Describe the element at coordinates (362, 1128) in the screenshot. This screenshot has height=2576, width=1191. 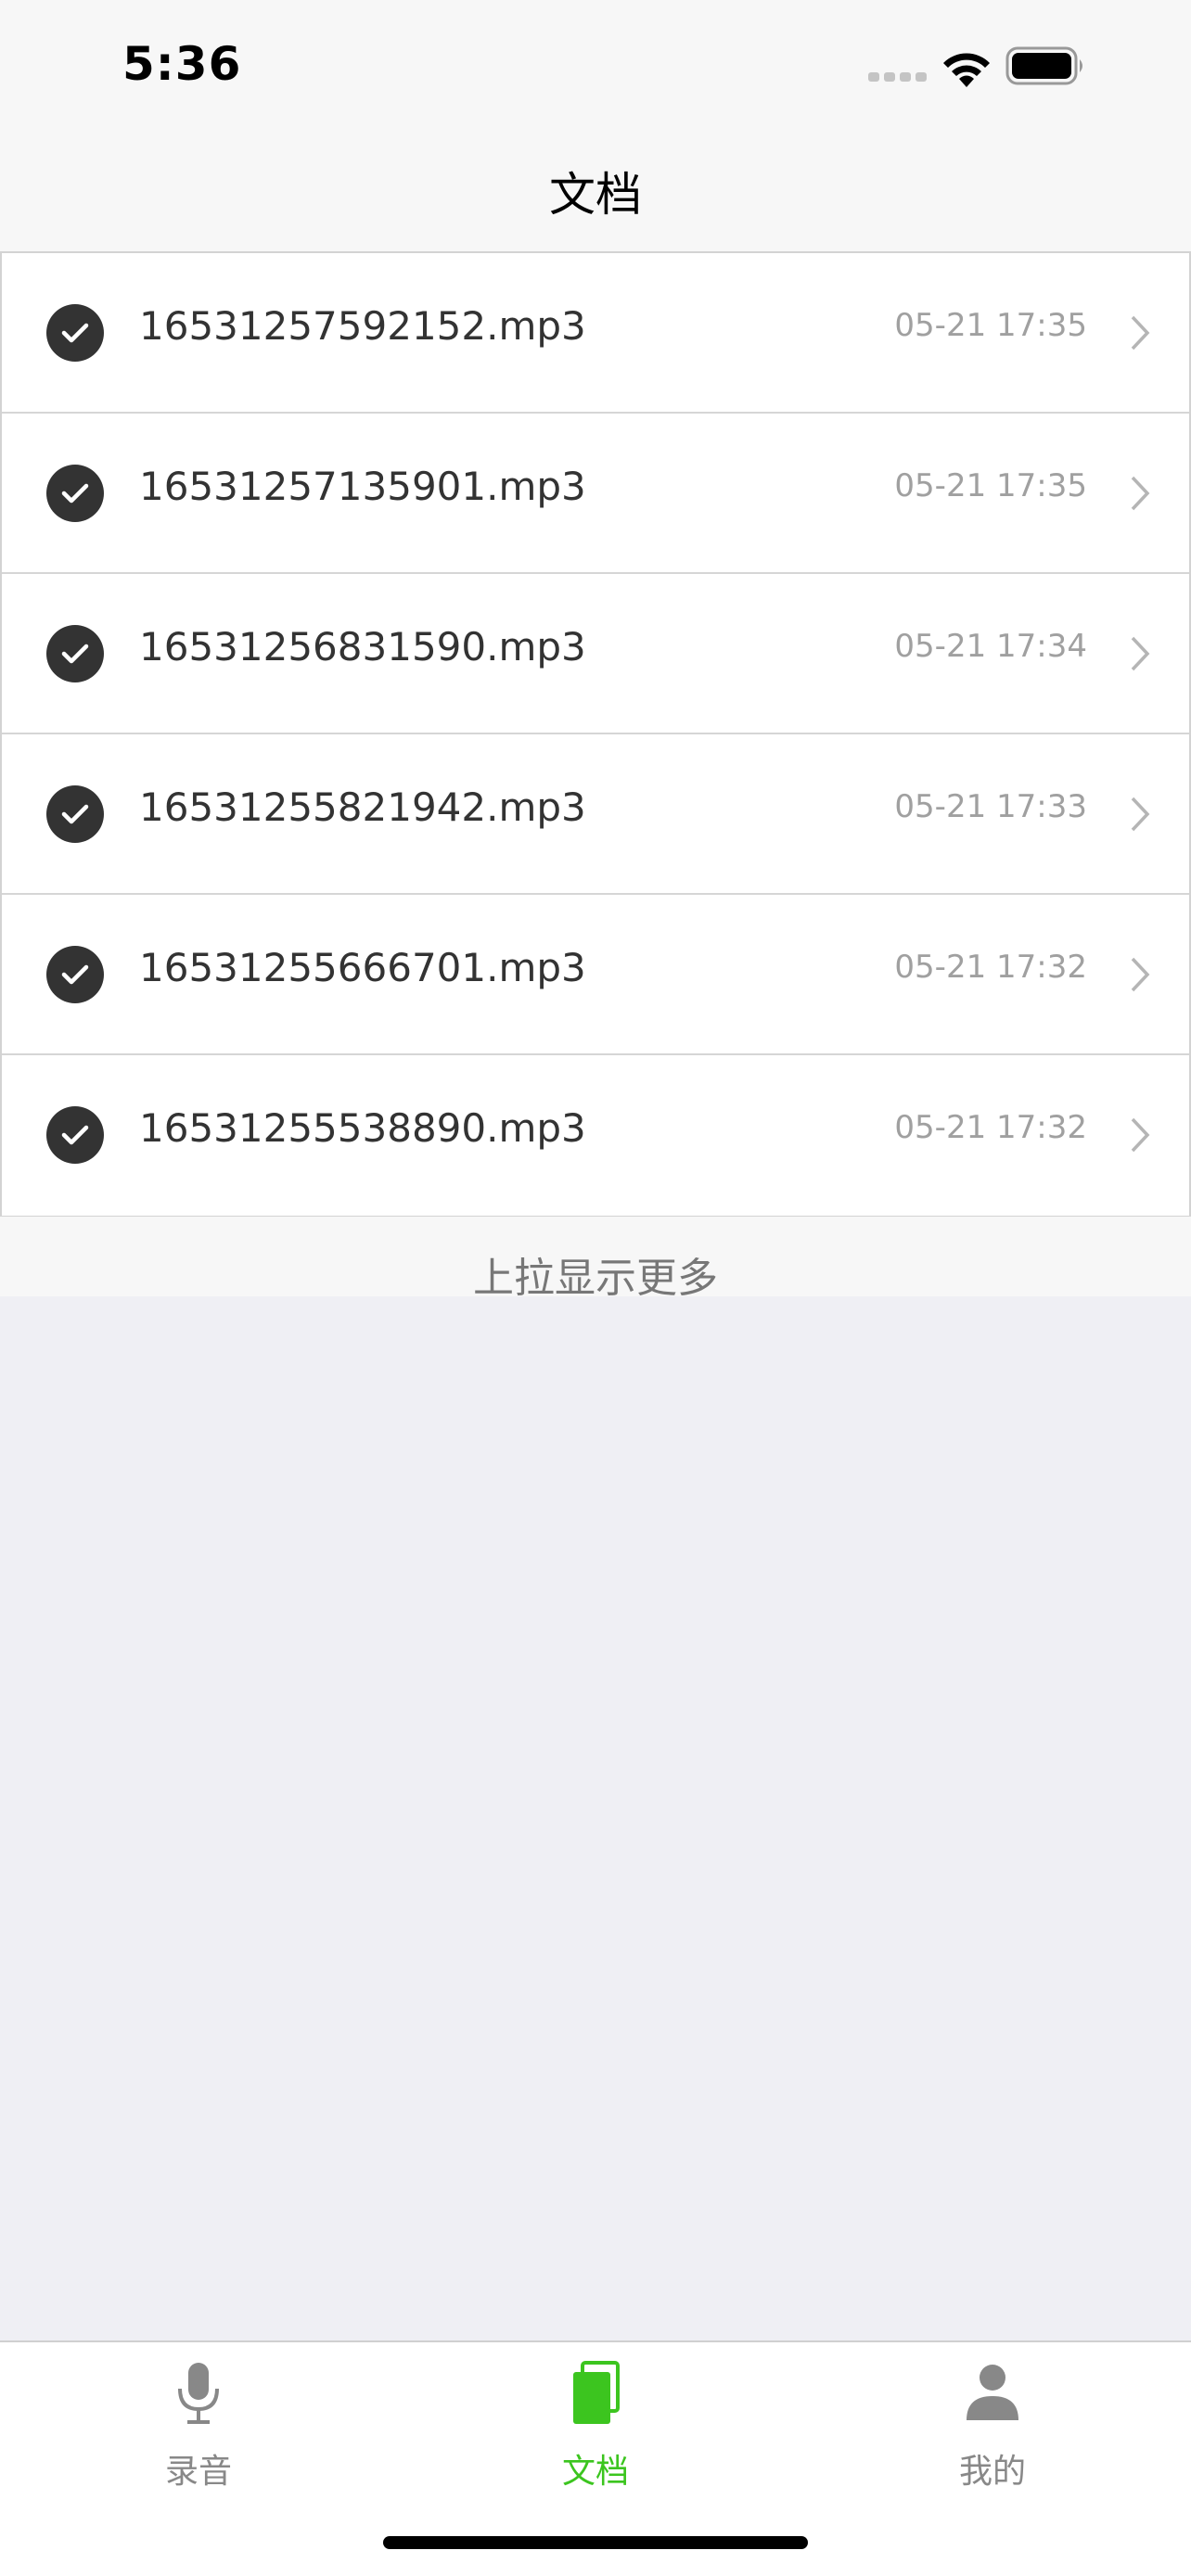
I see `file-name: 16531255538890.mp3` at that location.